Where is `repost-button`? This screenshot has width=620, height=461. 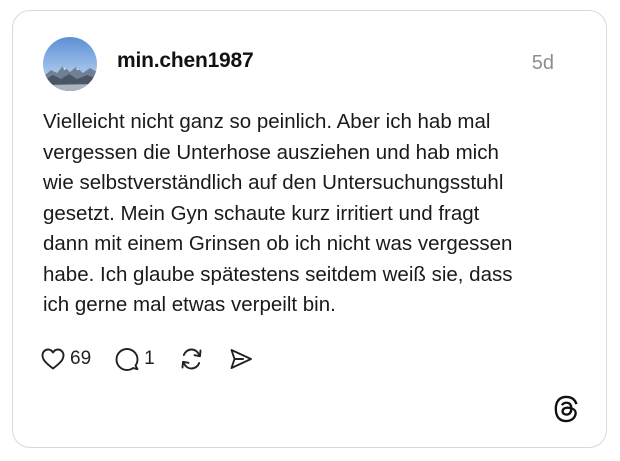 repost-button is located at coordinates (192, 359).